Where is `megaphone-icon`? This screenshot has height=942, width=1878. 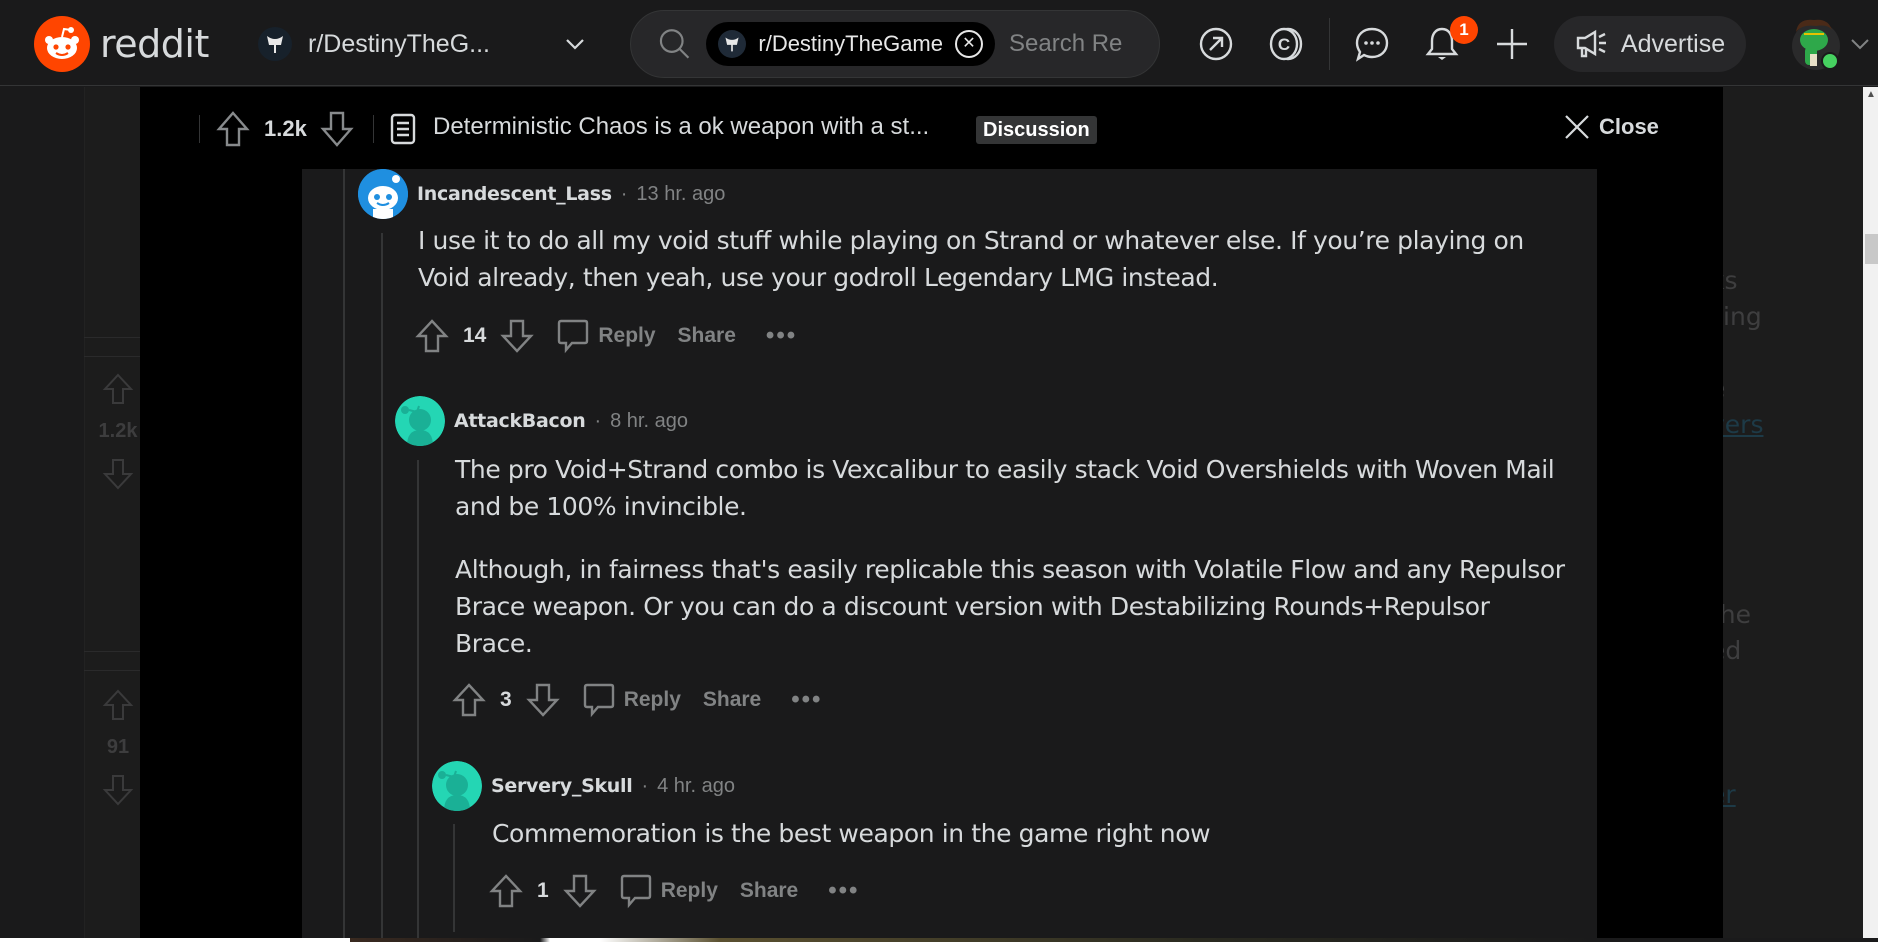
megaphone-icon is located at coordinates (1591, 43).